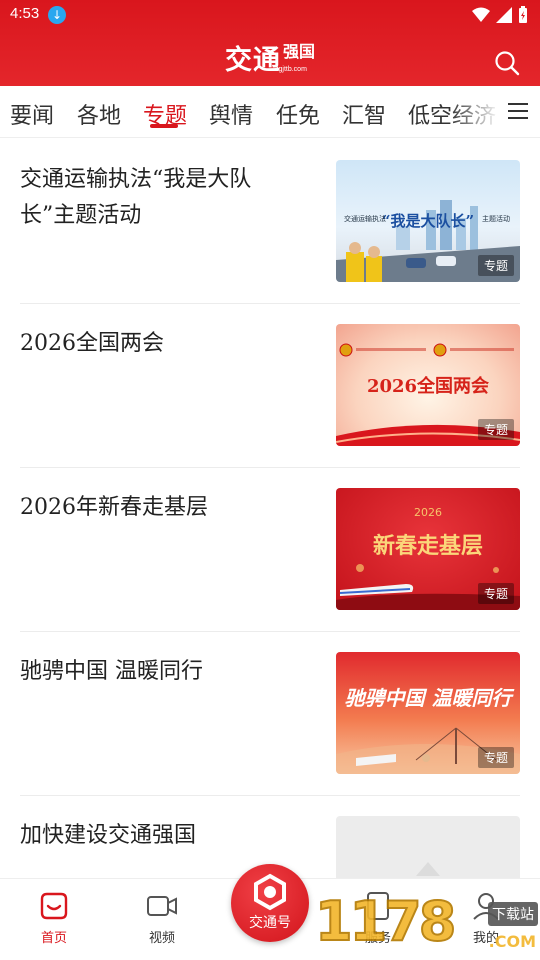 The height and width of the screenshot is (960, 540). Describe the element at coordinates (291, 69) in the screenshot. I see `logo-small: zgjttb.com` at that location.